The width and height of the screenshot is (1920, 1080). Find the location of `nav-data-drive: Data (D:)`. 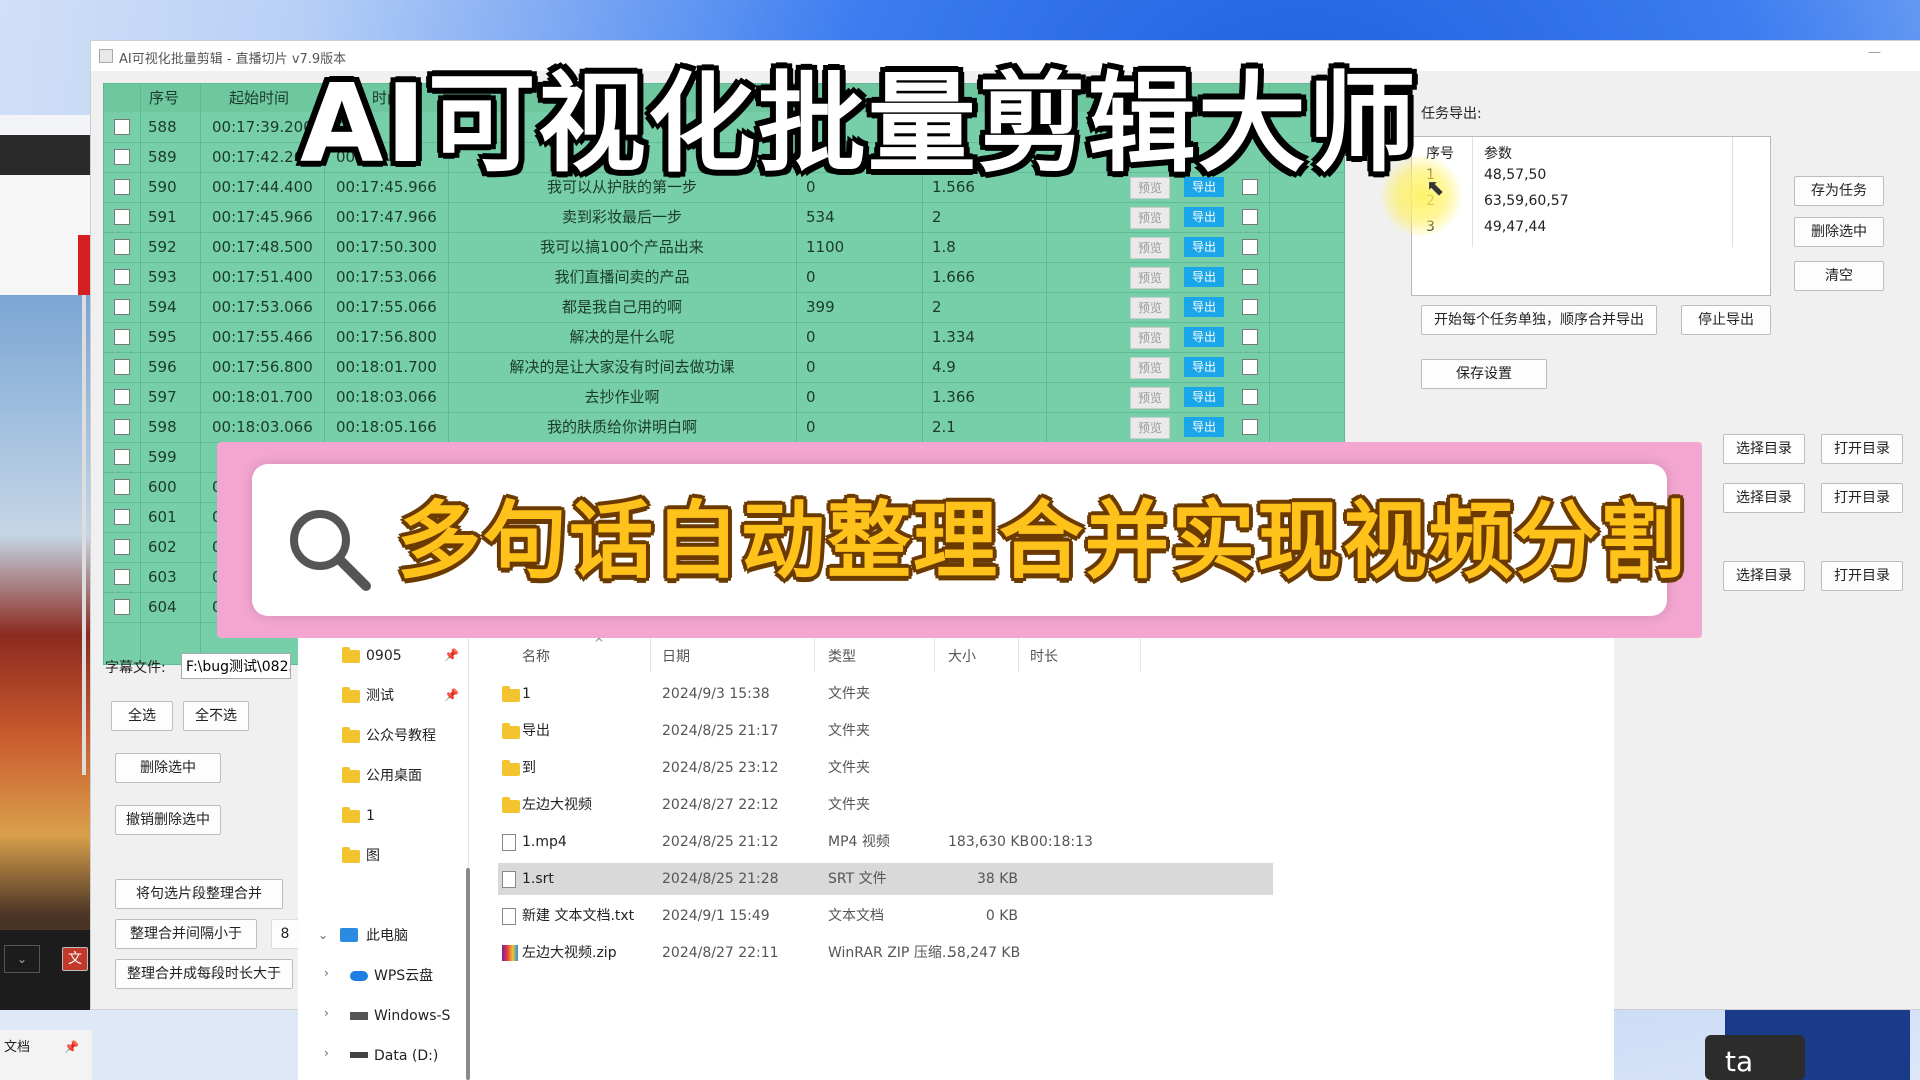

nav-data-drive: Data (D:) is located at coordinates (406, 1056).